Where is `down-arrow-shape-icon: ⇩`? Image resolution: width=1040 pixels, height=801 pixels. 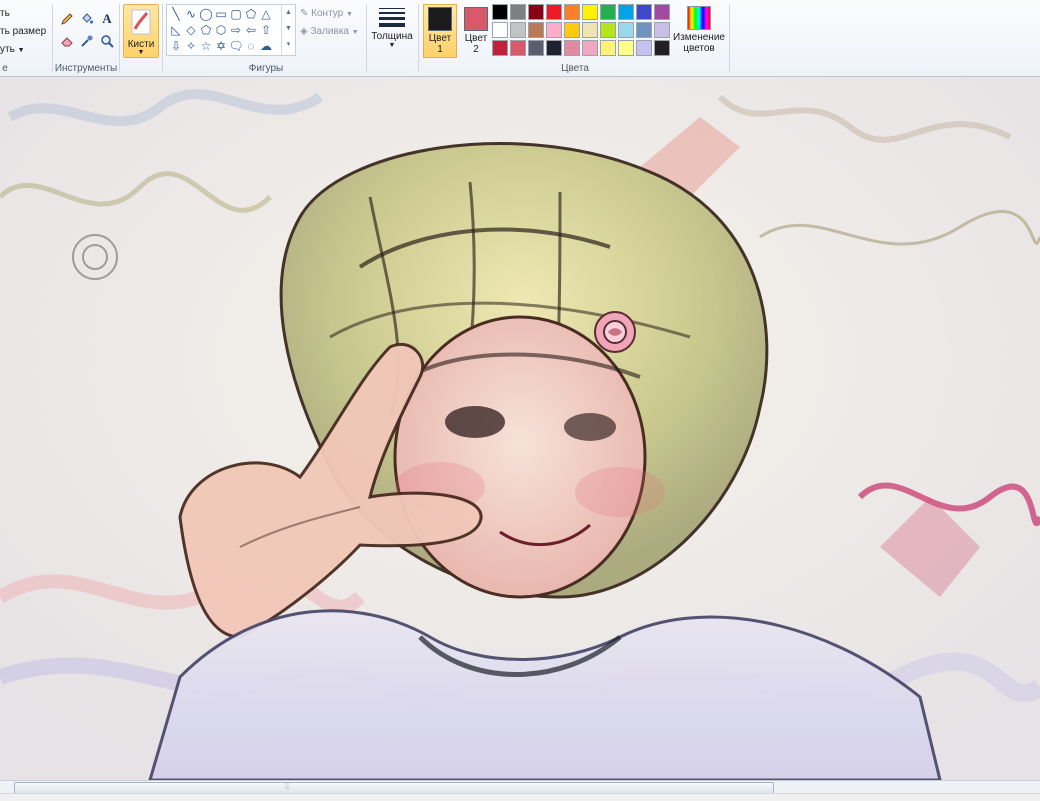
down-arrow-shape-icon: ⇩ is located at coordinates (176, 46).